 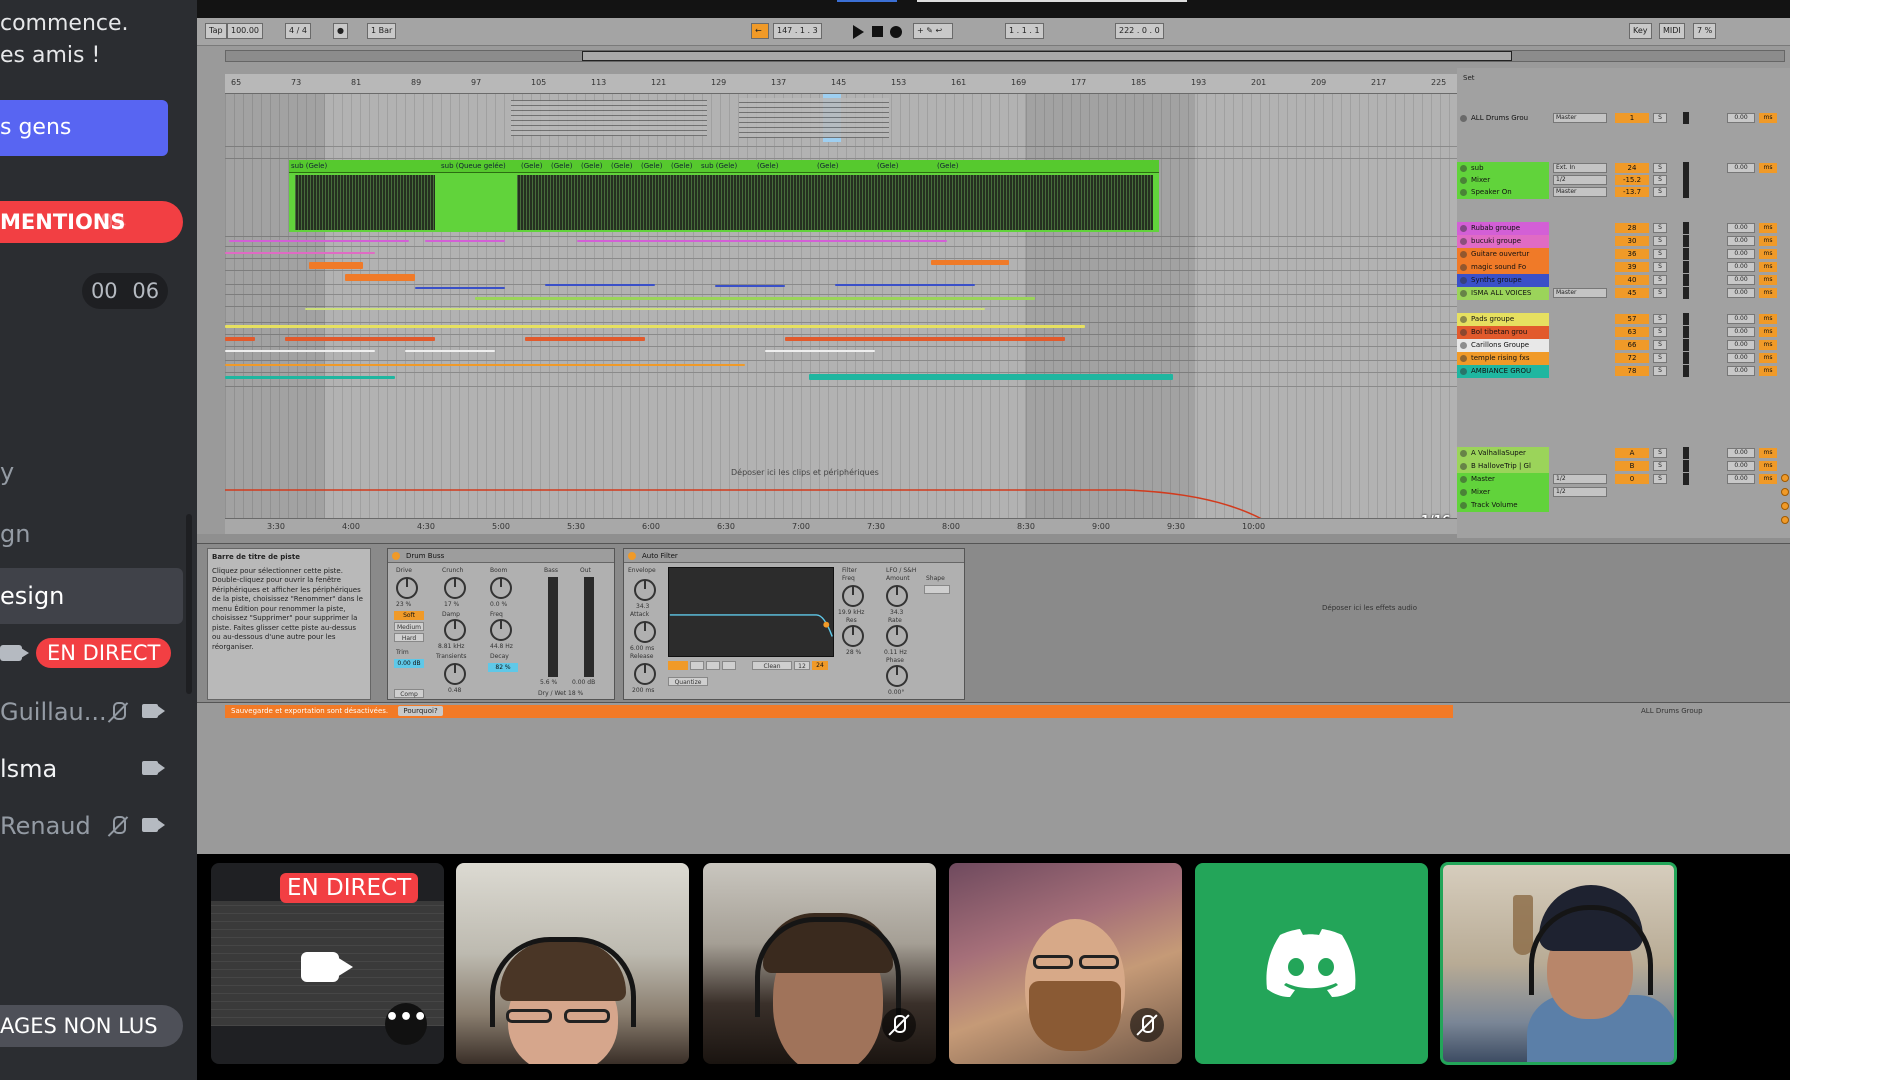 I want to click on mixer-track-row: ALL Drums Grou Master 1 S 0.00 ms, so click(x=1623, y=119).